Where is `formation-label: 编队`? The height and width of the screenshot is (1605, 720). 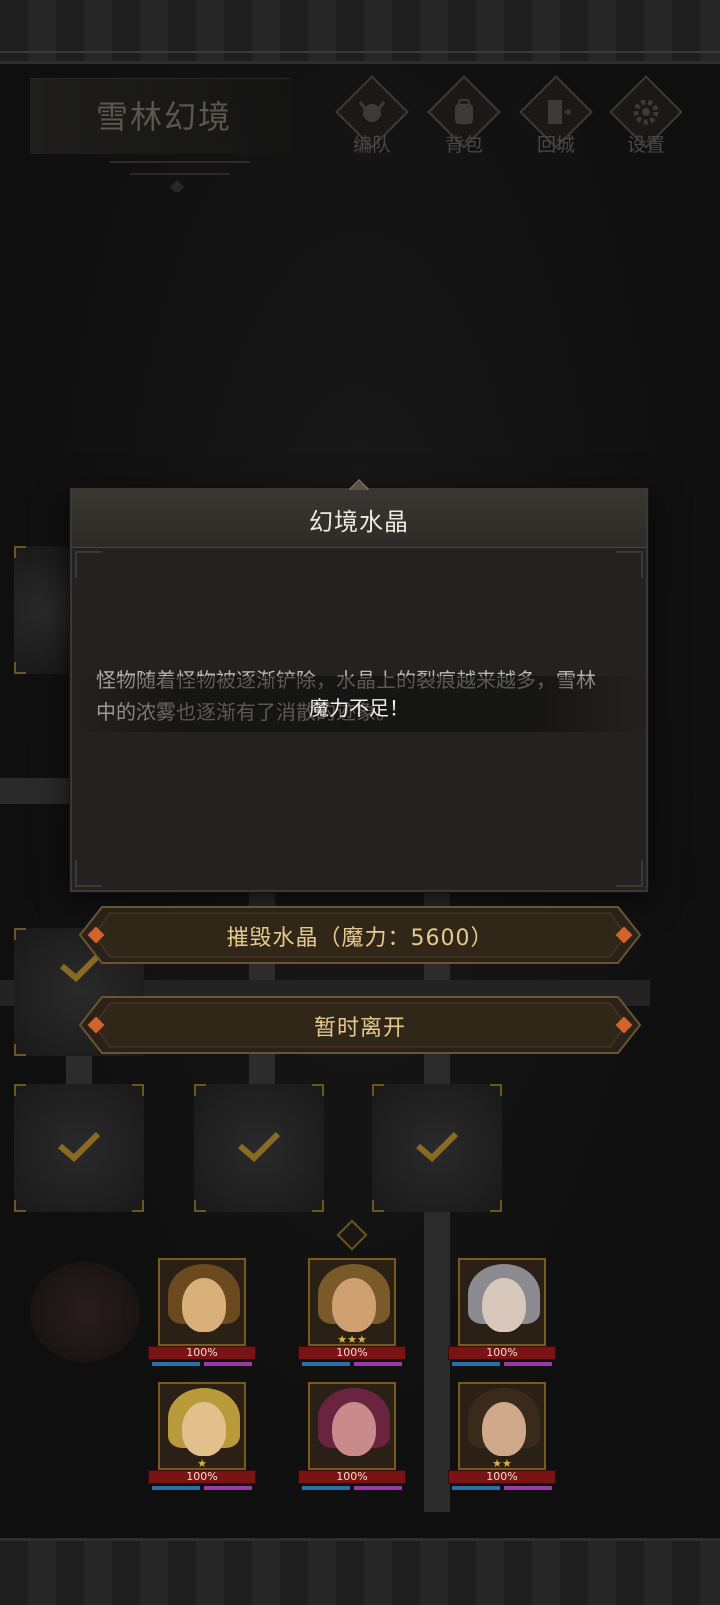
formation-label: 编队 is located at coordinates (371, 145).